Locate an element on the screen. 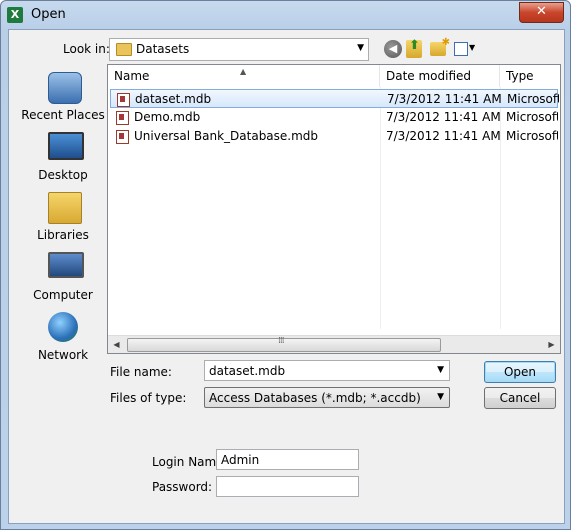  look-in-dropdown: Datasets ▼ is located at coordinates (239, 49).